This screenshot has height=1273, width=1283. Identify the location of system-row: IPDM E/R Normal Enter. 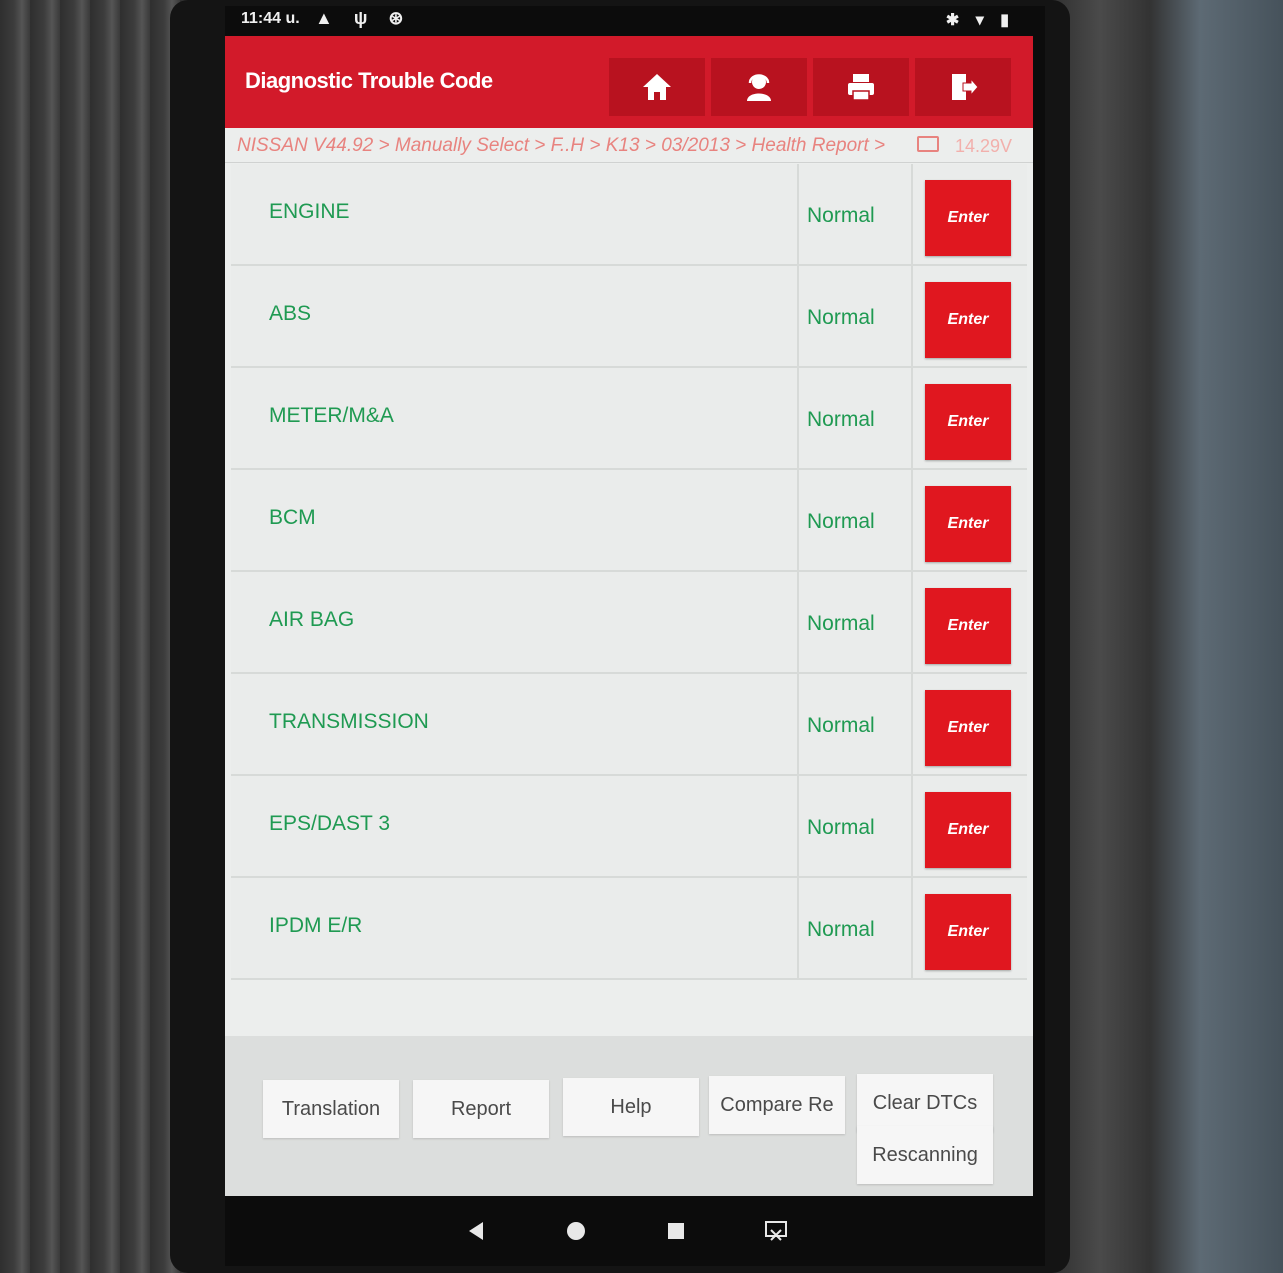
(629, 929).